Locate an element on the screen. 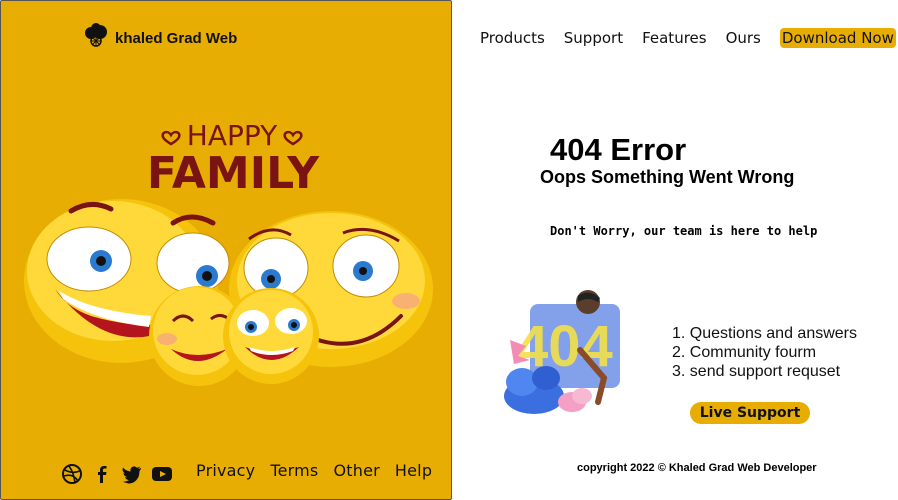 Image resolution: width=898 pixels, height=500 pixels. download-now-button: Download Now is located at coordinates (837, 38).